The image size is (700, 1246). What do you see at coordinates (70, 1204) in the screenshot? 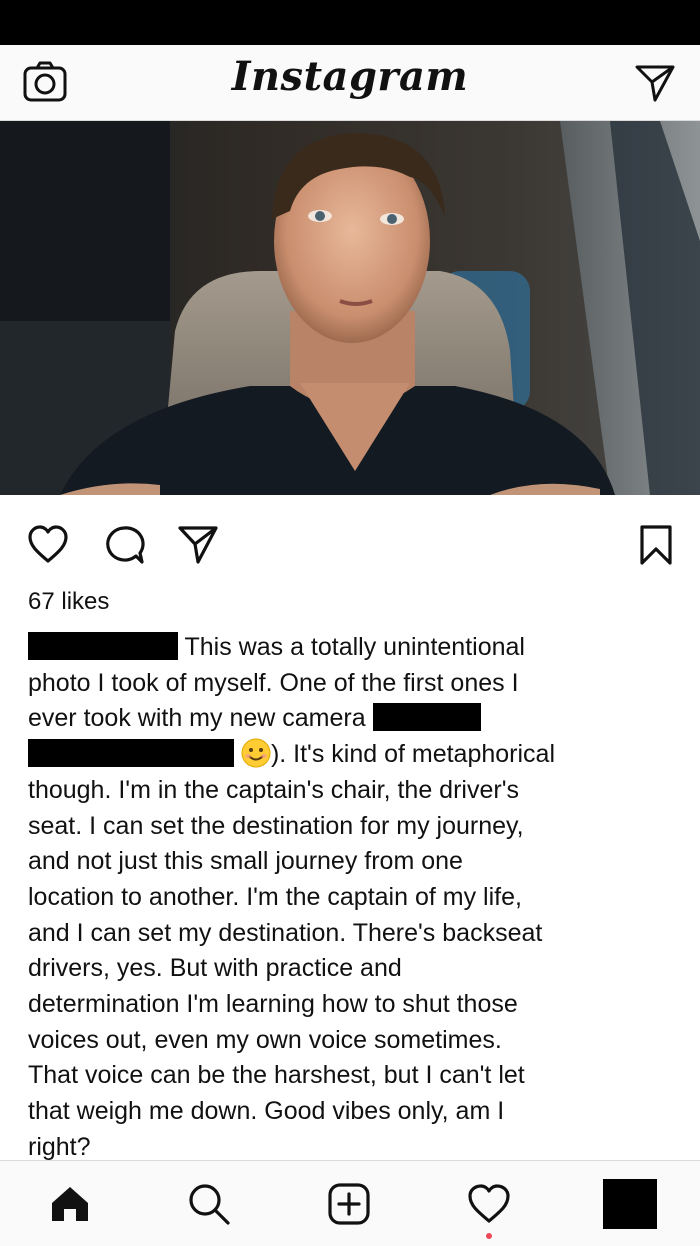
I see `home-icon` at bounding box center [70, 1204].